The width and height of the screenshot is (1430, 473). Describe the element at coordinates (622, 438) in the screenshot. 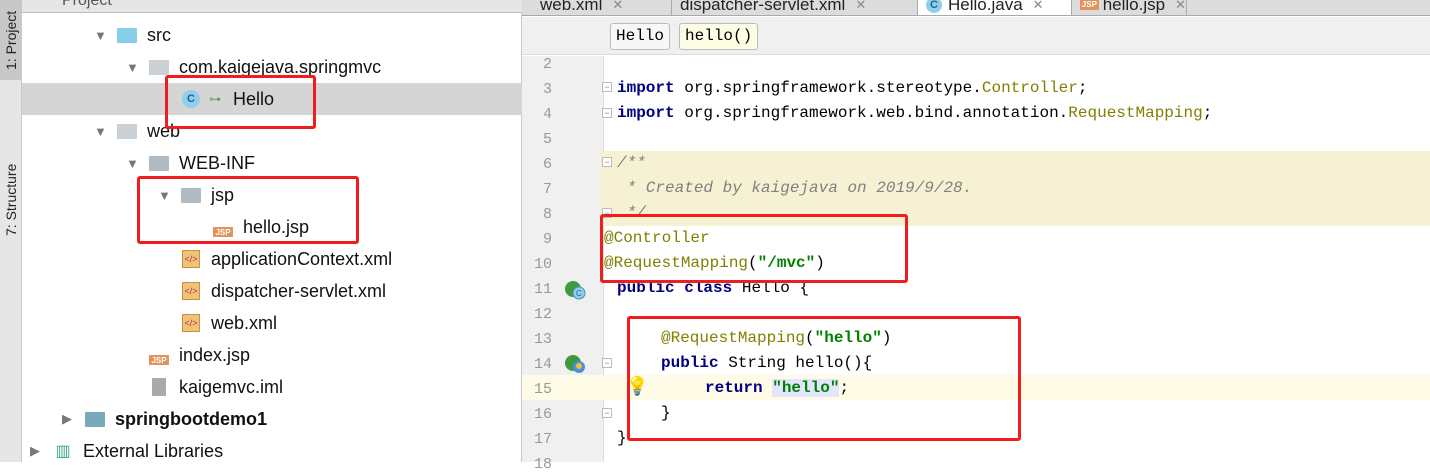

I see `code-line-17: }` at that location.